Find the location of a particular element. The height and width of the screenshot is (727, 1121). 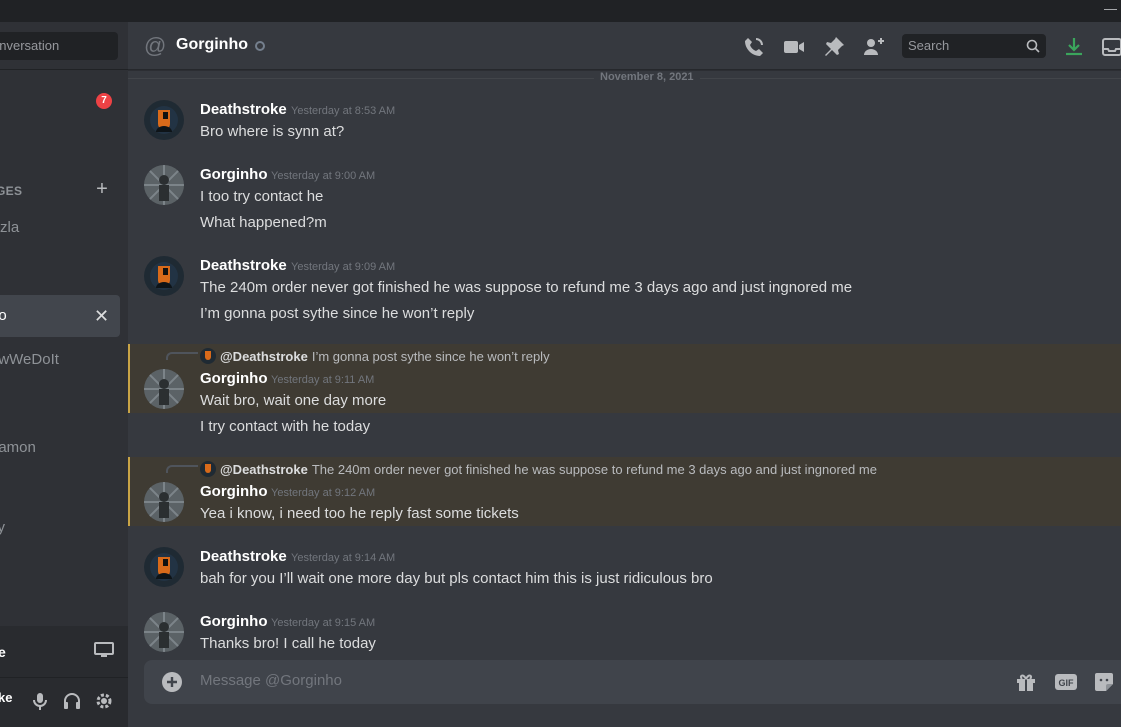

sticker-icon is located at coordinates (1104, 682).